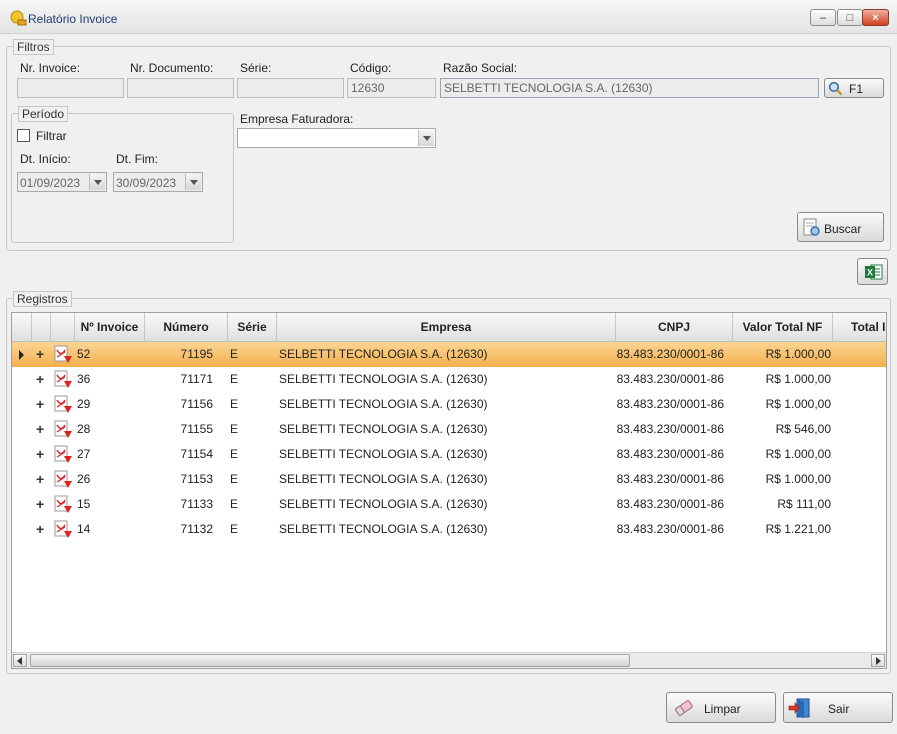 This screenshot has height=734, width=897. Describe the element at coordinates (84, 429) in the screenshot. I see `cell-invoice: 28` at that location.